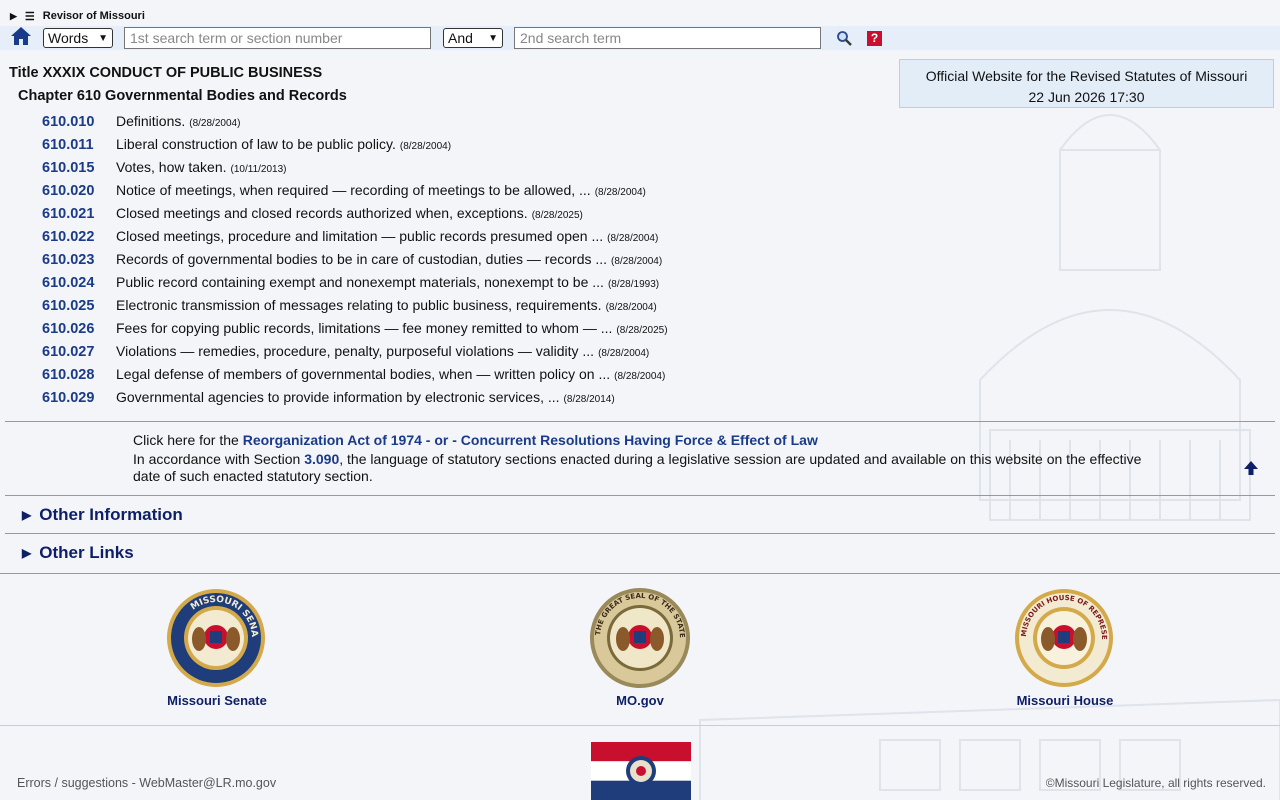 This screenshot has width=1280, height=800. I want to click on search-term-2-input: 2nd search term, so click(667, 38).